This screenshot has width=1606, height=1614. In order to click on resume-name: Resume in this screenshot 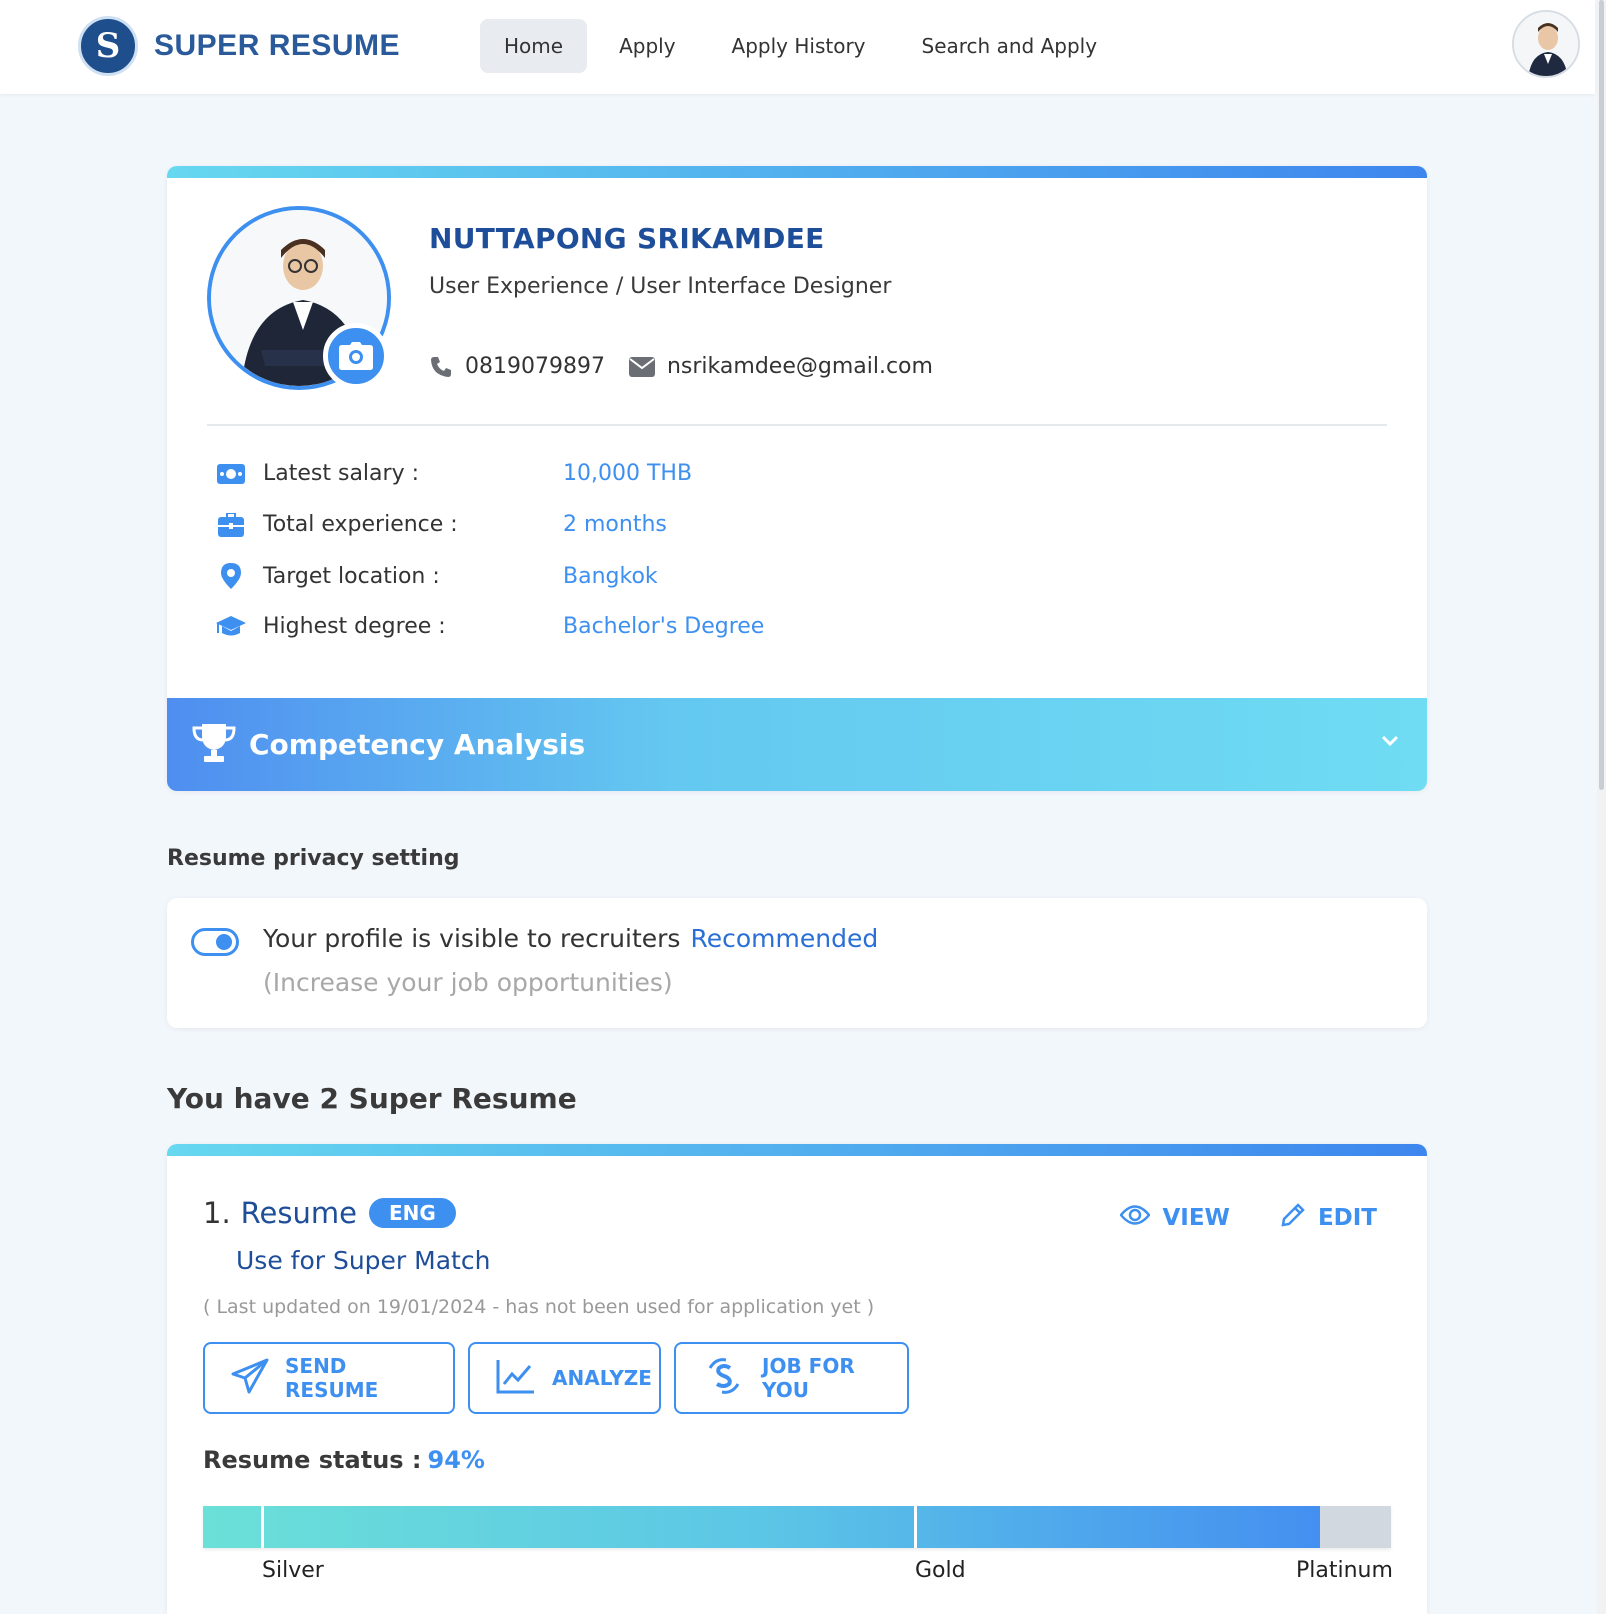, I will do `click(299, 1213)`.